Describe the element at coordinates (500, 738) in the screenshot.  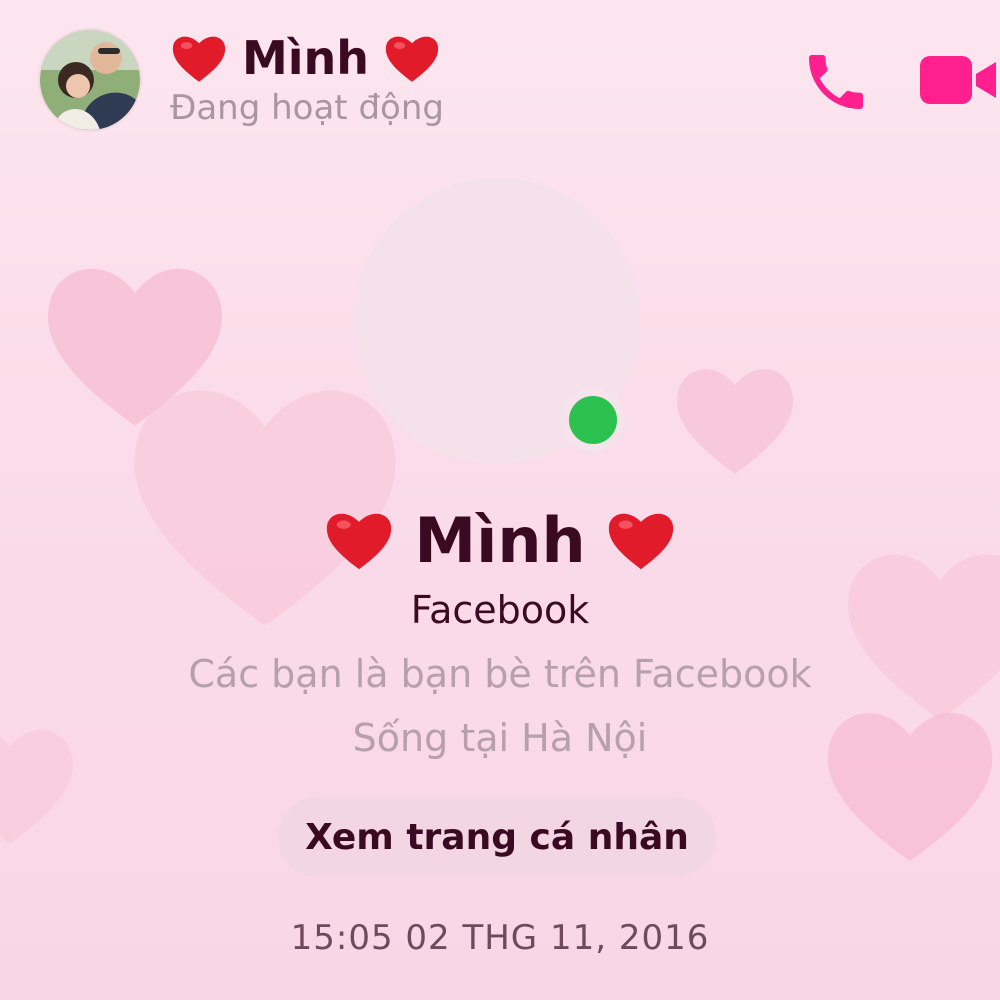
I see `location-info: Sống tại Hà Nội` at that location.